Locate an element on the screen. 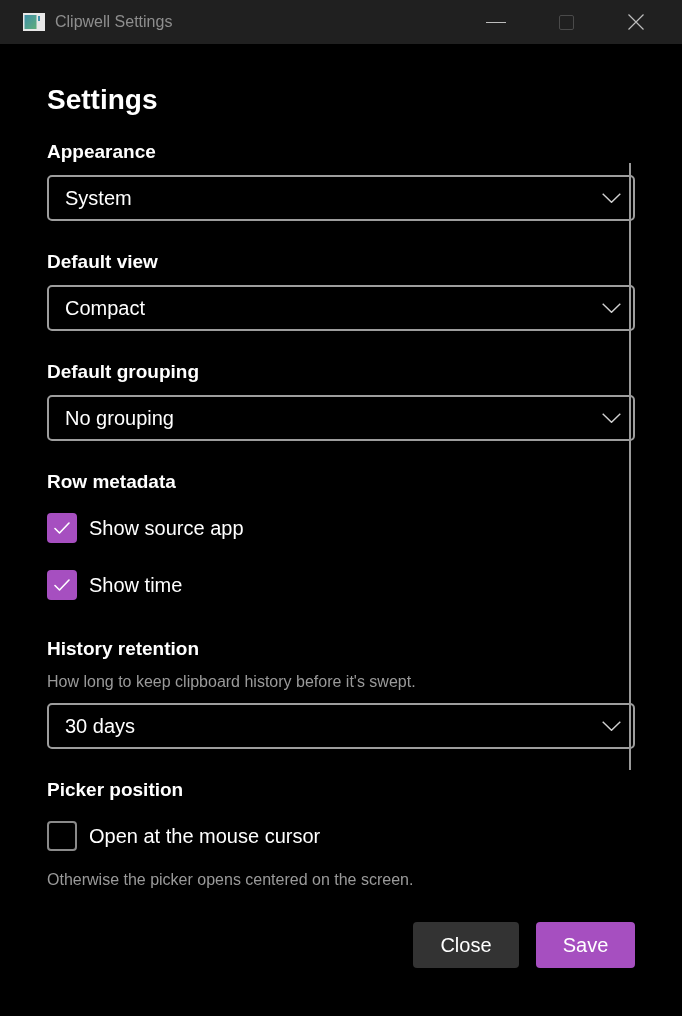 This screenshot has height=1016, width=682. section-label: Row metadata is located at coordinates (112, 482).